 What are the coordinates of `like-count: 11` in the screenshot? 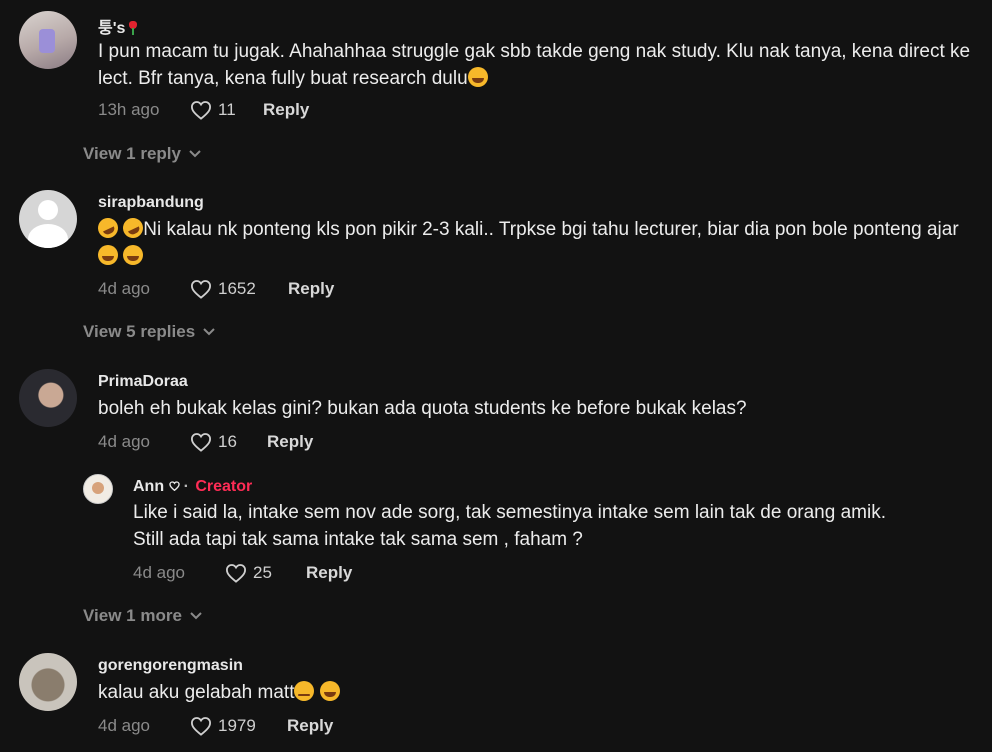 It's located at (227, 109).